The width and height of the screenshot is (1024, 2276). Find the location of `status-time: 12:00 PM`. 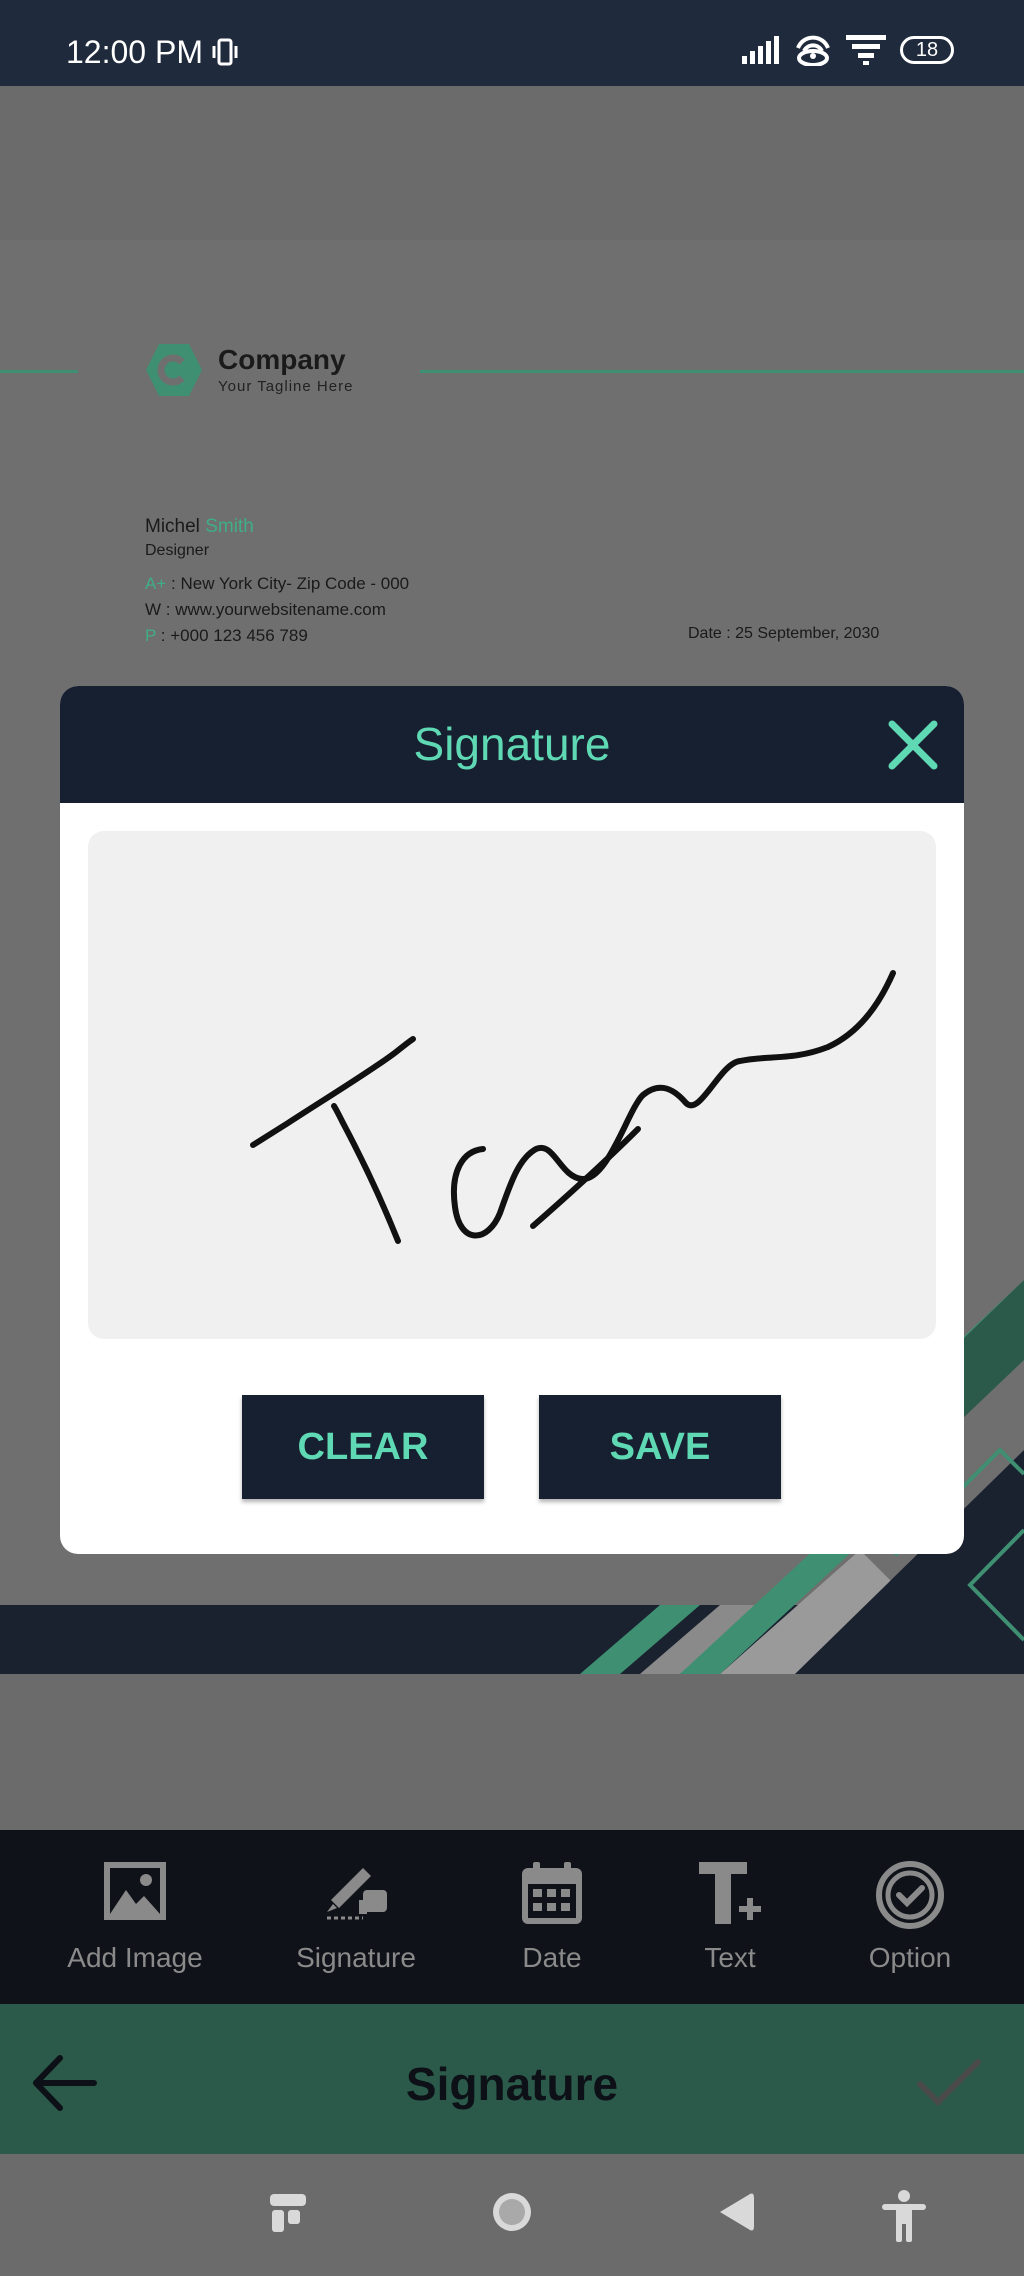

status-time: 12:00 PM is located at coordinates (134, 52).